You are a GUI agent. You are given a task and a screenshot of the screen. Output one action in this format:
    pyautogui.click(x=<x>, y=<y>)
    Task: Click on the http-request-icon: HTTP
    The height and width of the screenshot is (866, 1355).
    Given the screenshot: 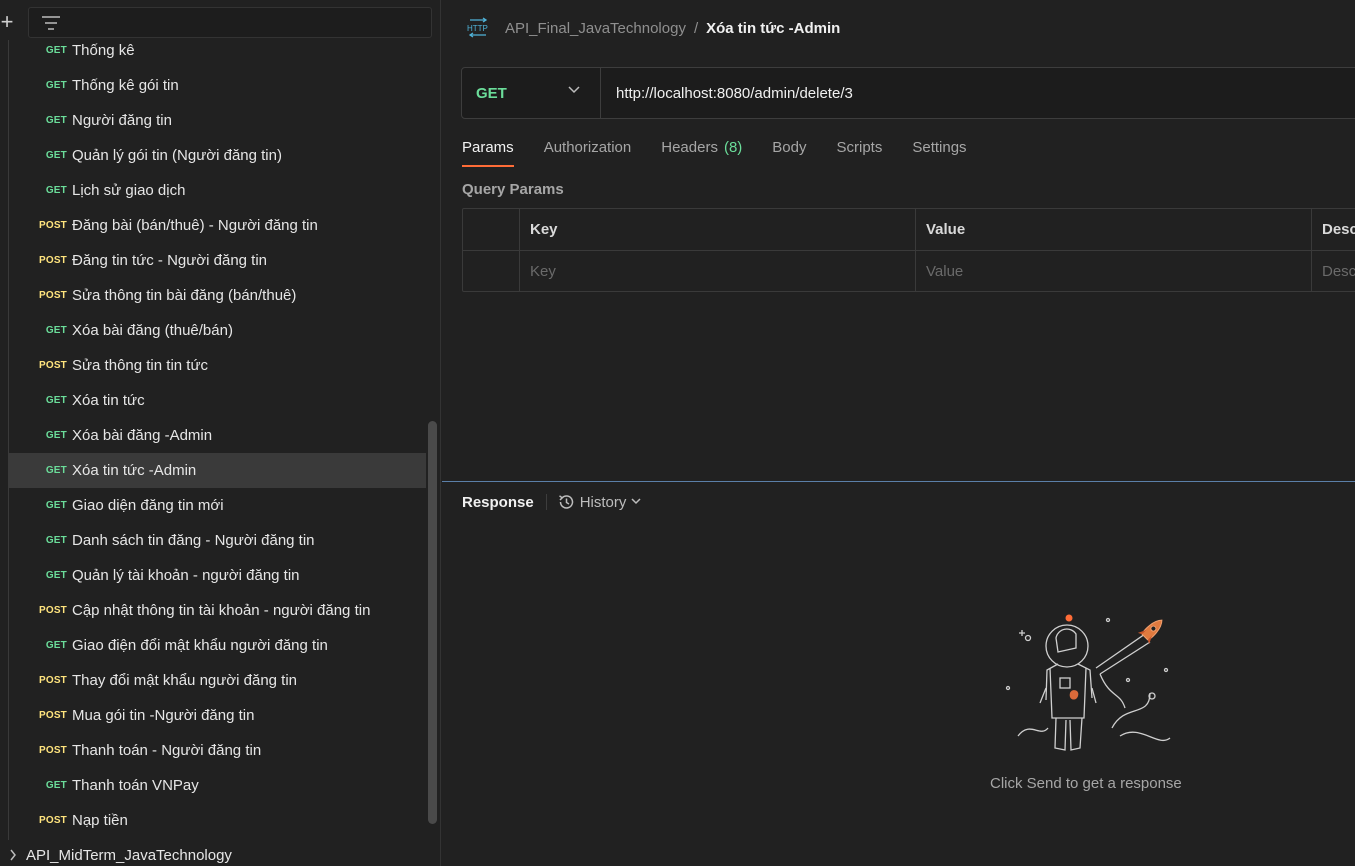 What is the action you would take?
    pyautogui.click(x=478, y=28)
    